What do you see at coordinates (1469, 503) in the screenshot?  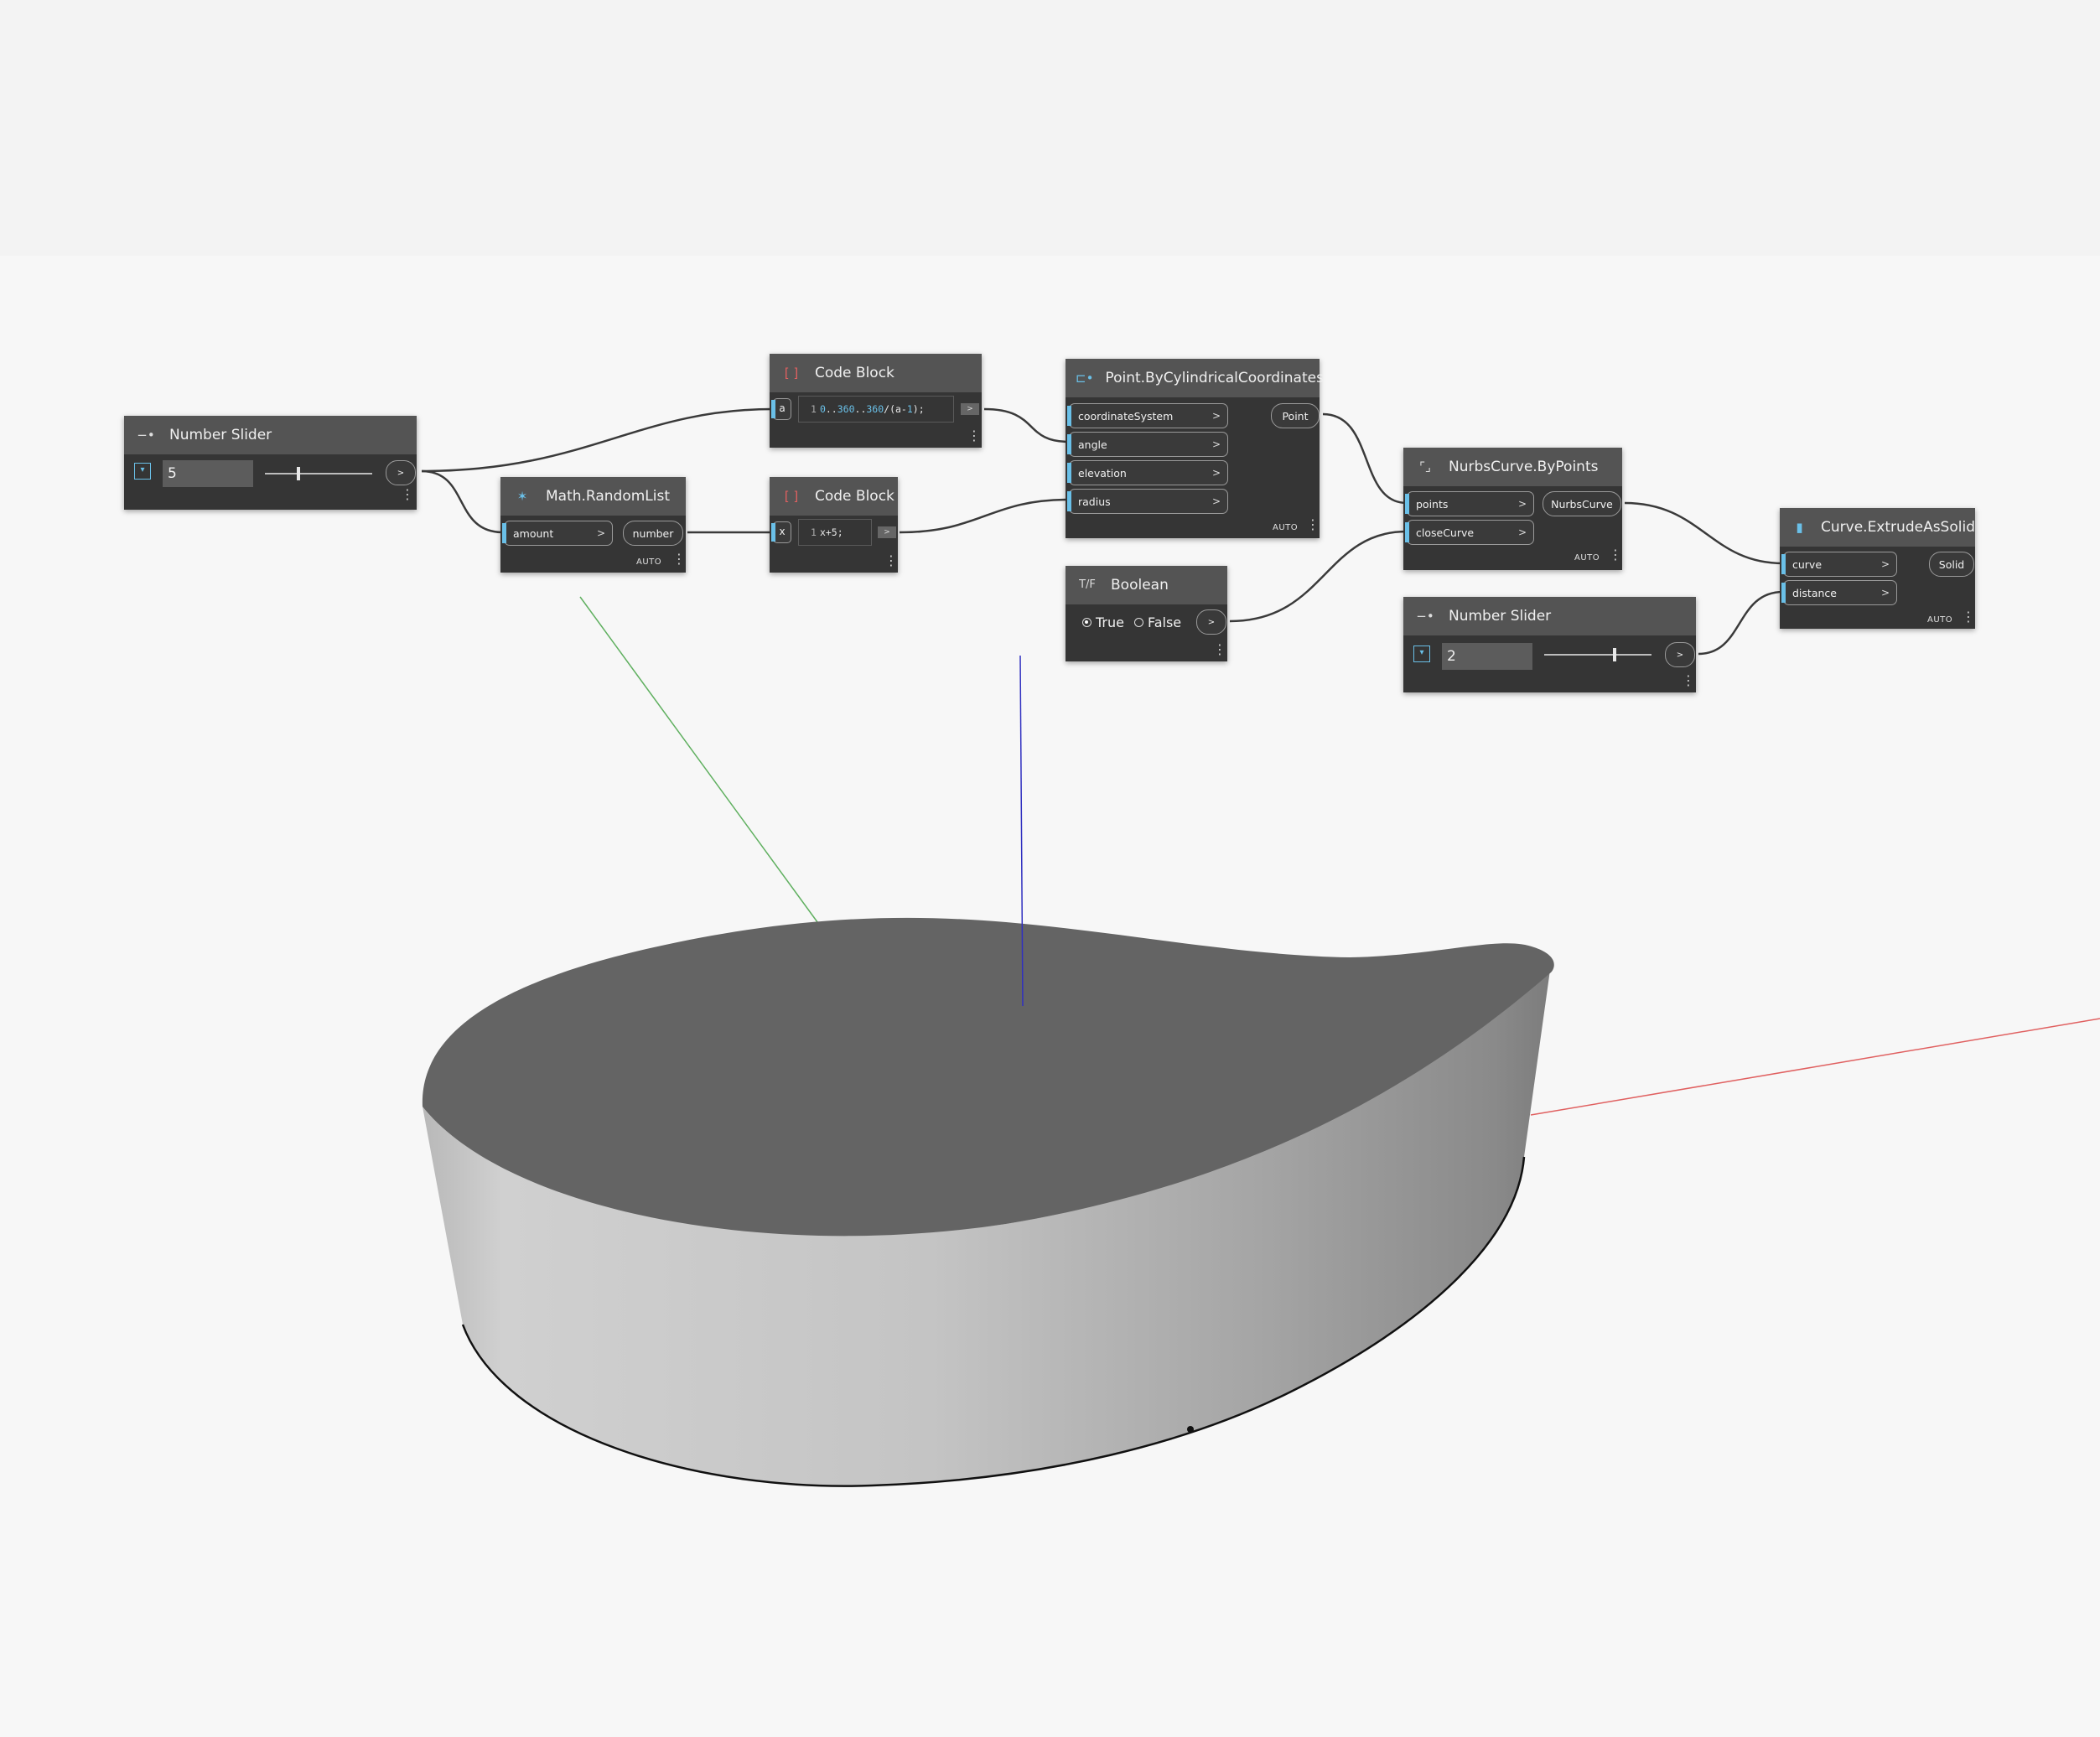 I see `input-port-points: points >` at bounding box center [1469, 503].